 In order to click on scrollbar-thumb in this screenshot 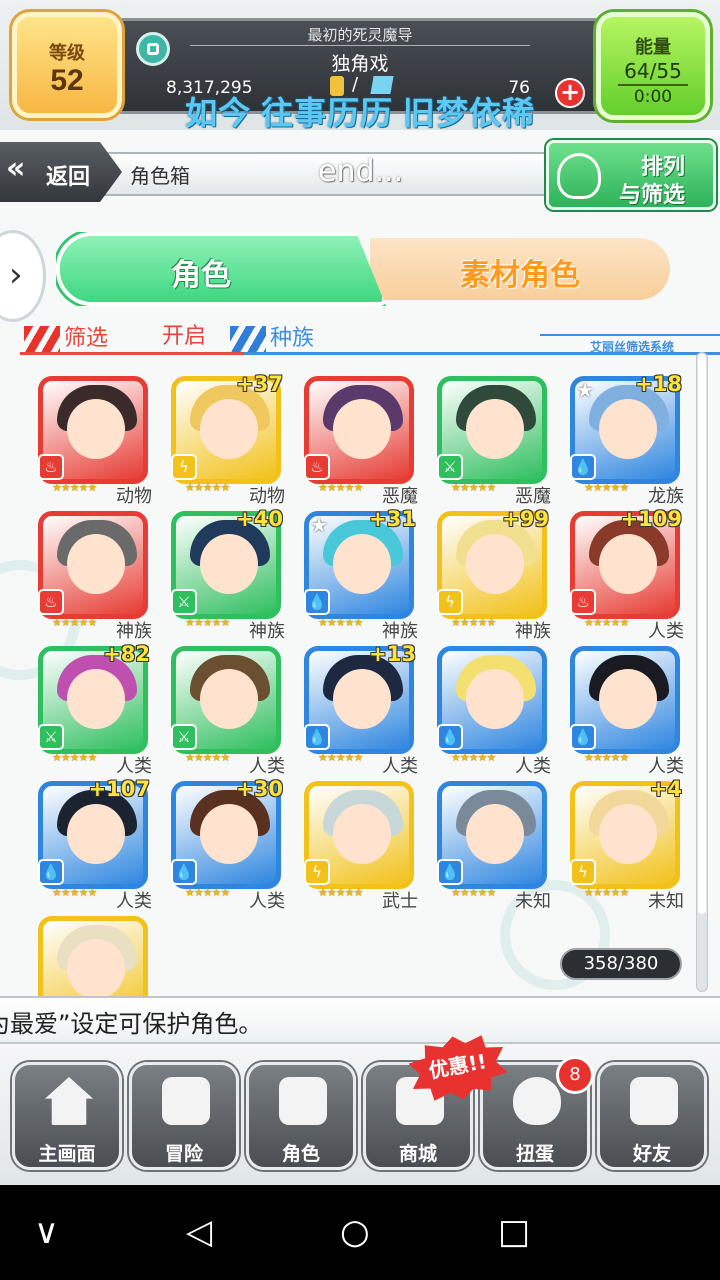, I will do `click(702, 634)`.